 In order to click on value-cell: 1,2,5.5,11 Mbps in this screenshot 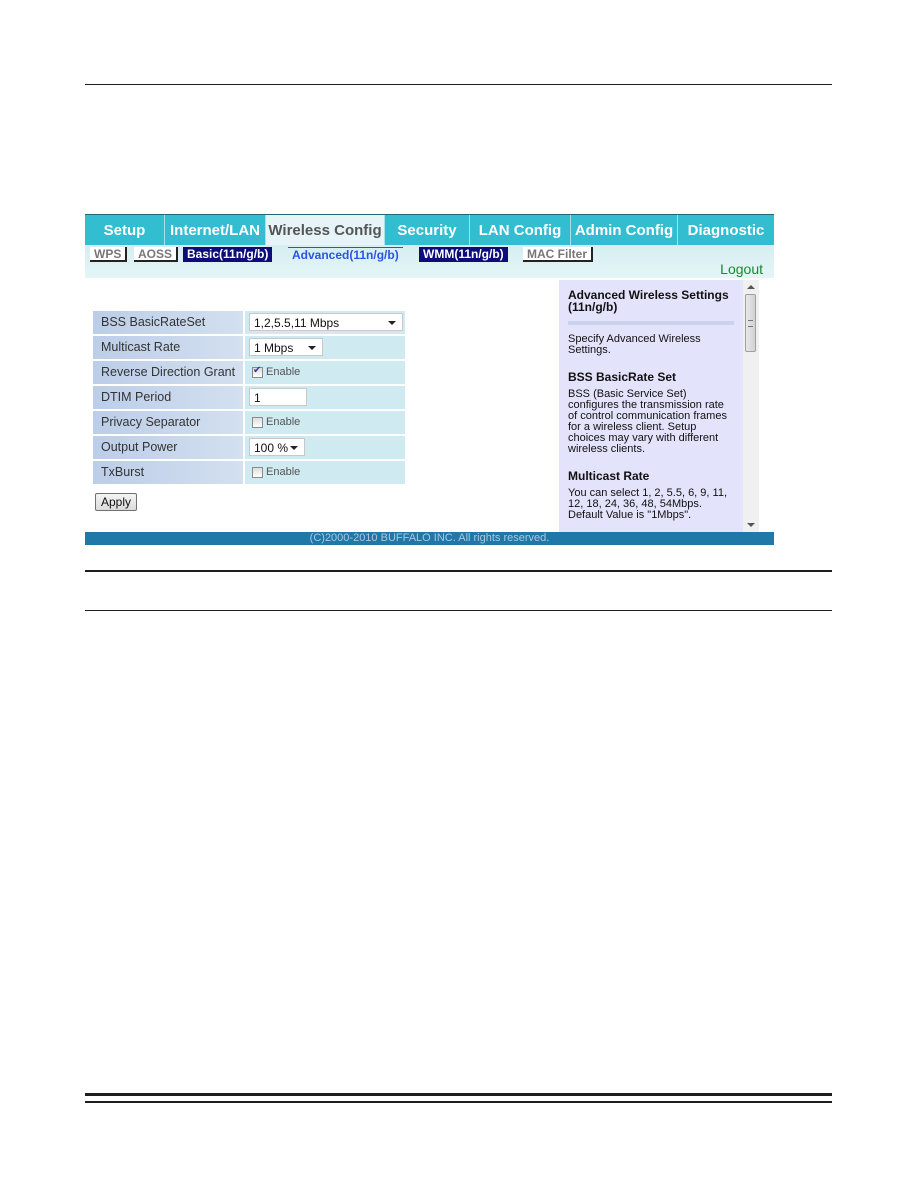, I will do `click(325, 322)`.